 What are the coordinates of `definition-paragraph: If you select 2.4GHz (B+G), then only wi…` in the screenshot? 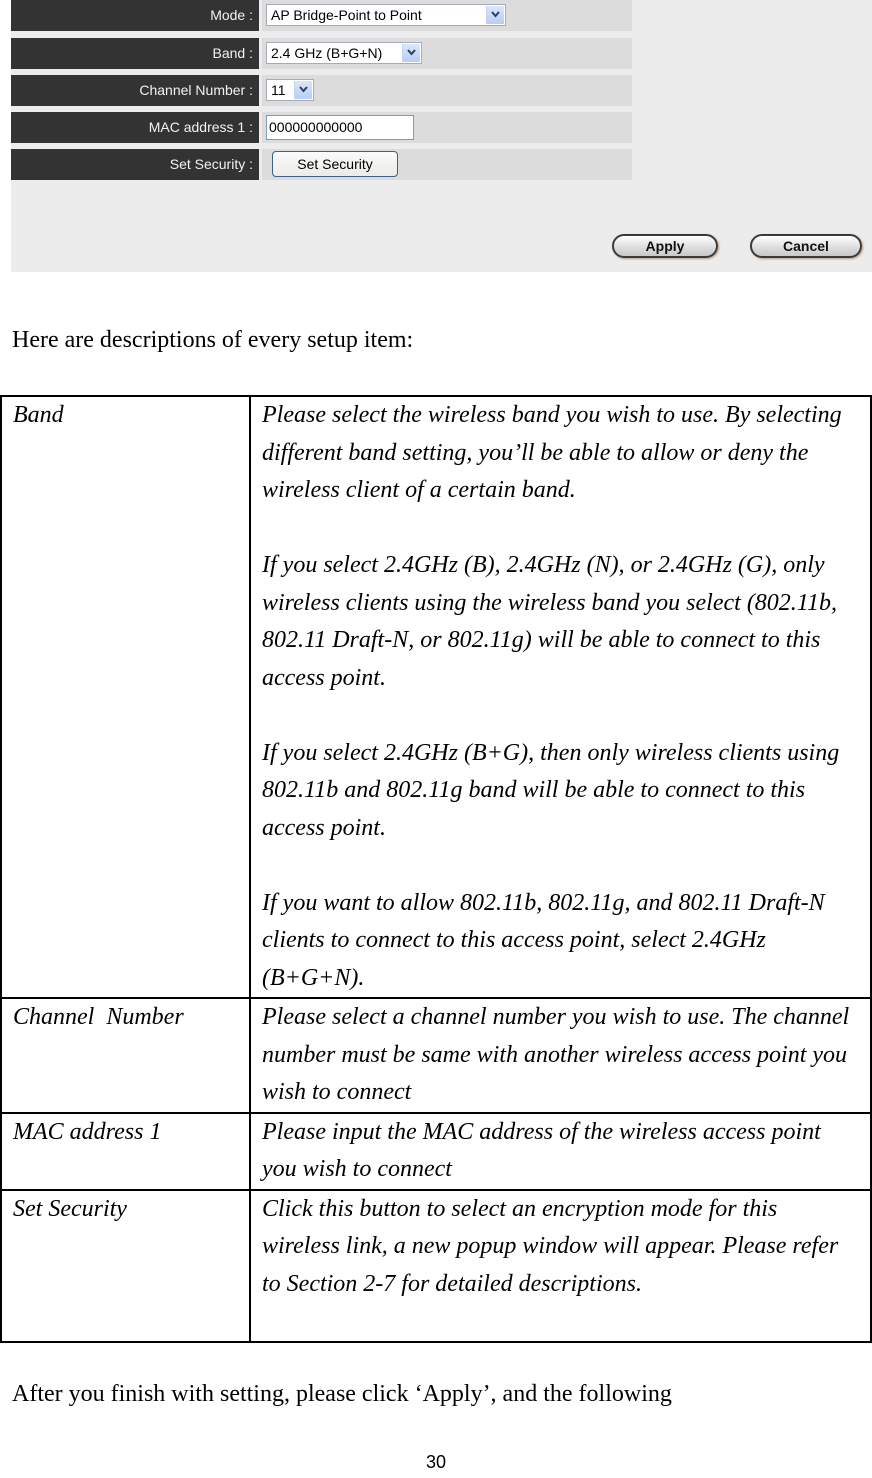 It's located at (551, 790).